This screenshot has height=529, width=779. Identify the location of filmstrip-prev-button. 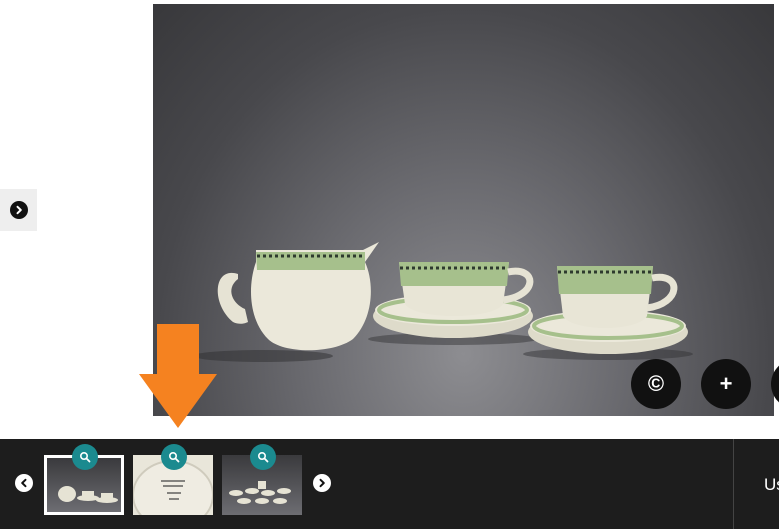
(24, 483).